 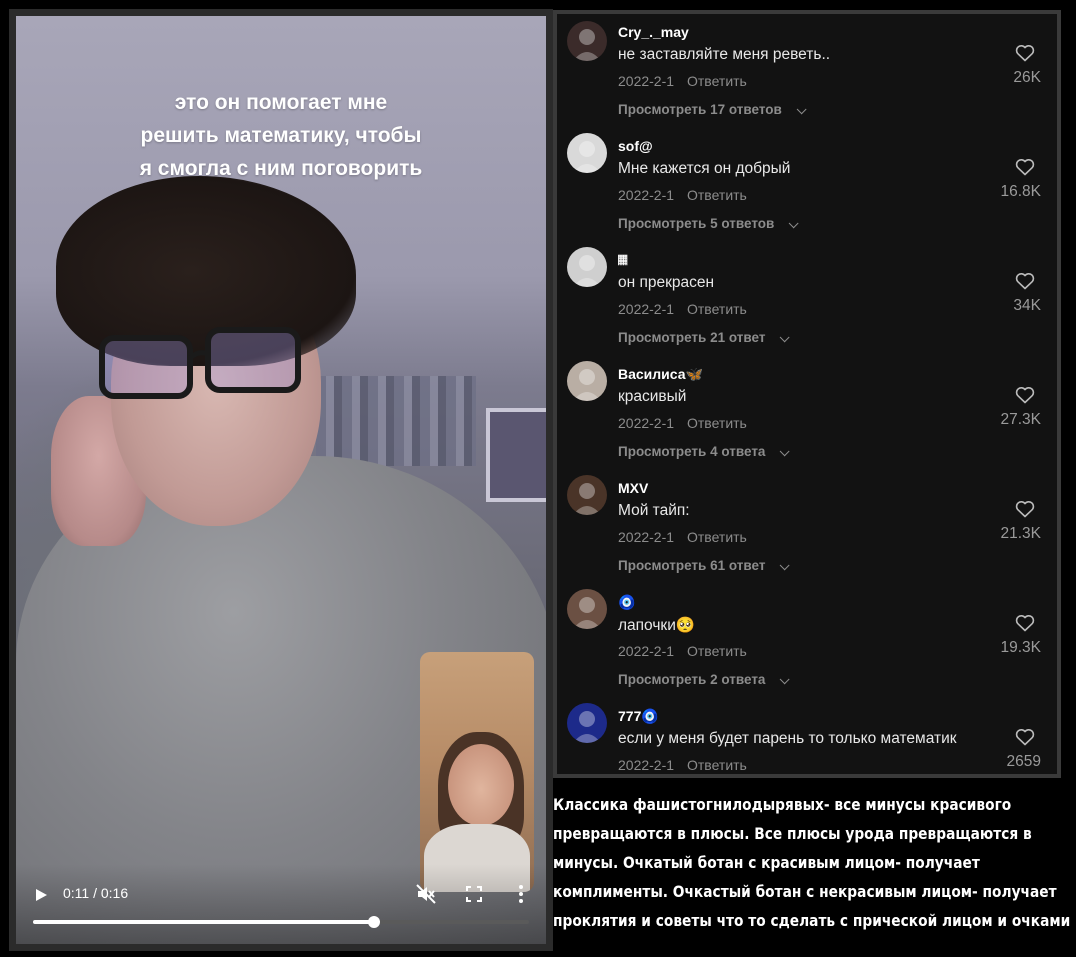 I want to click on comment-username: MXV, so click(x=633, y=488).